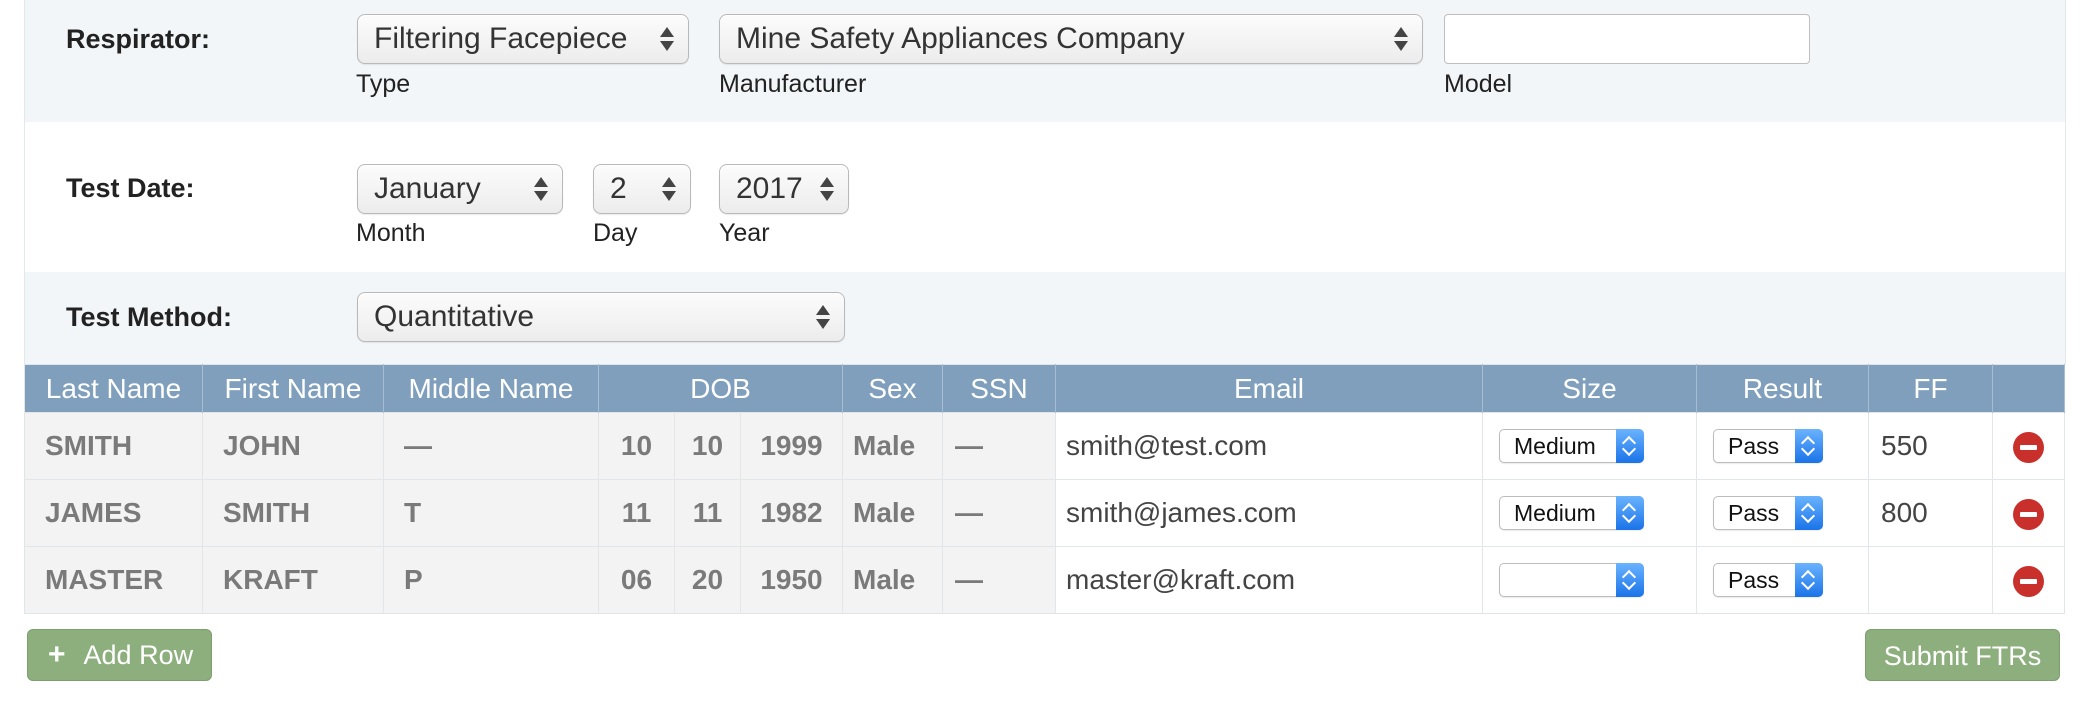 The height and width of the screenshot is (728, 2088). I want to click on col-header-ssn: SSN, so click(999, 388).